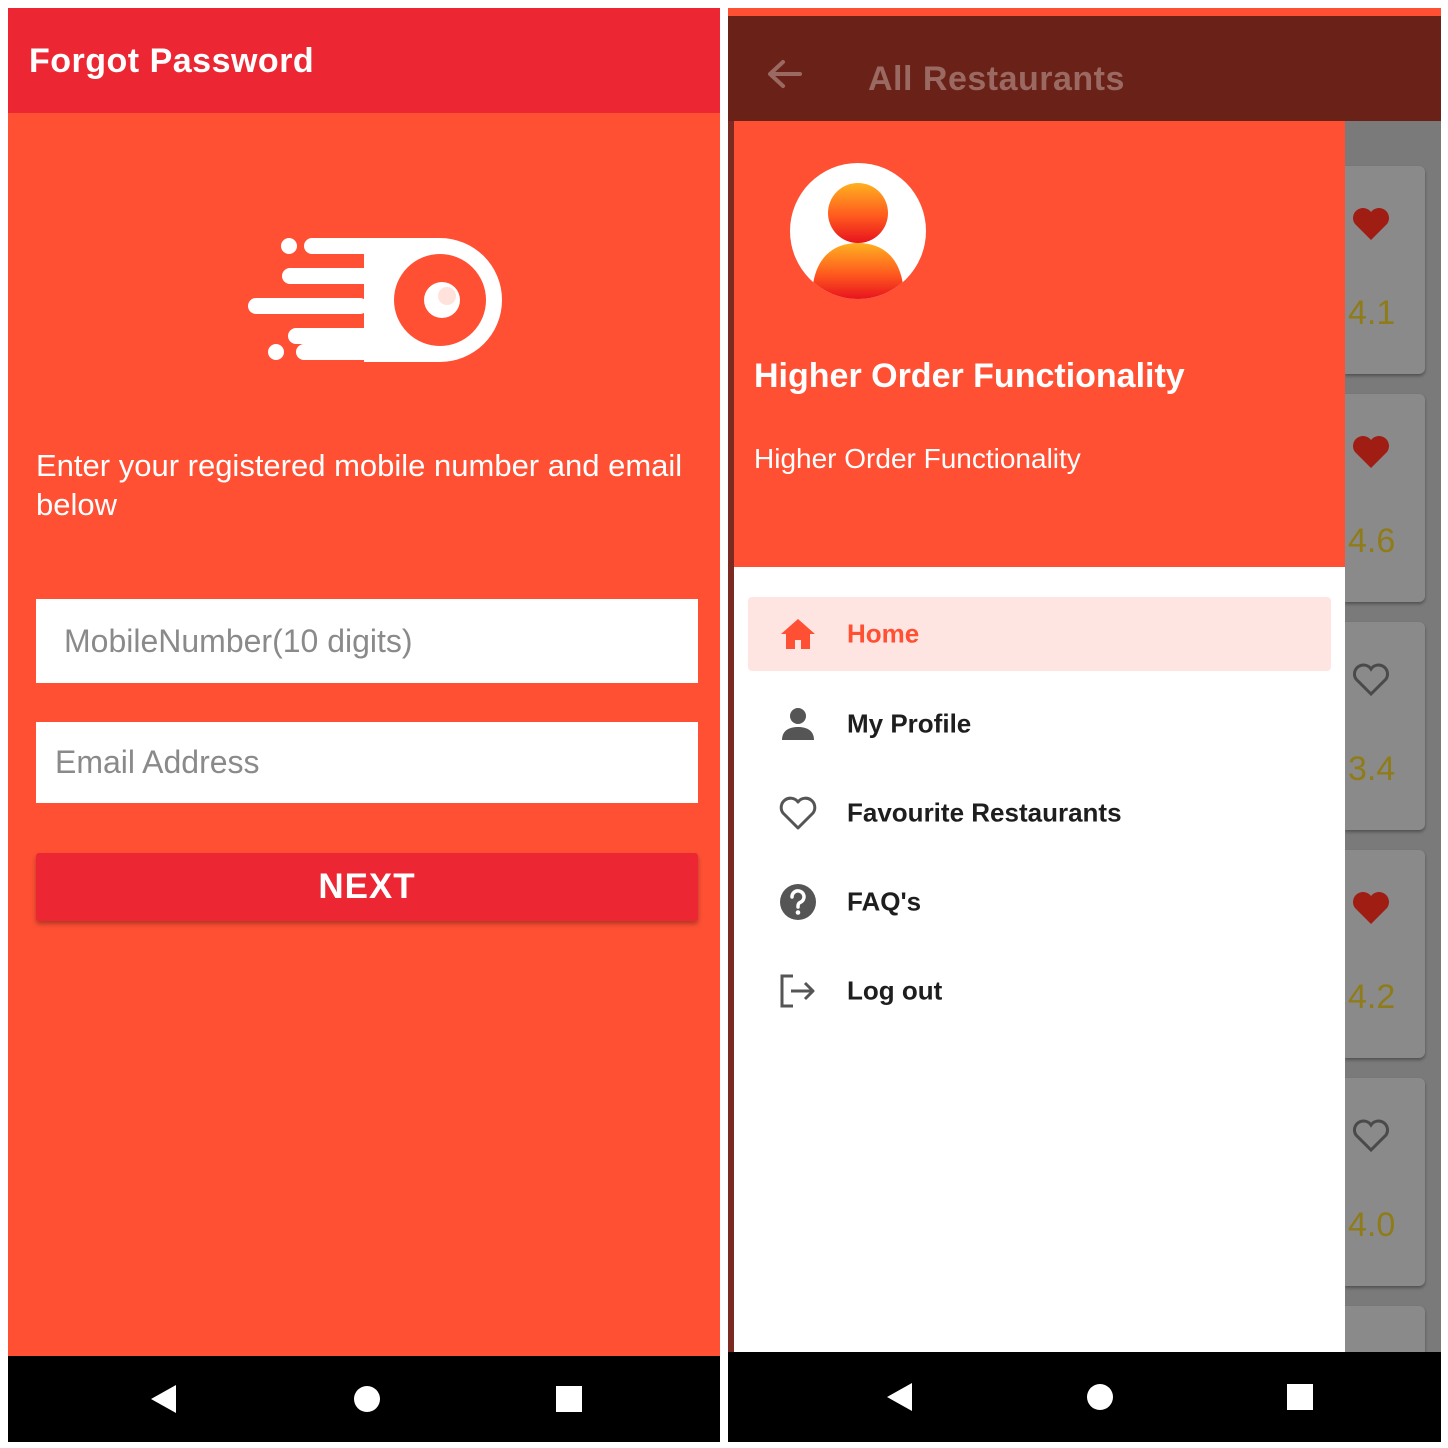 The height and width of the screenshot is (1448, 1448). Describe the element at coordinates (1372, 769) in the screenshot. I see `rating-text: 3.4` at that location.